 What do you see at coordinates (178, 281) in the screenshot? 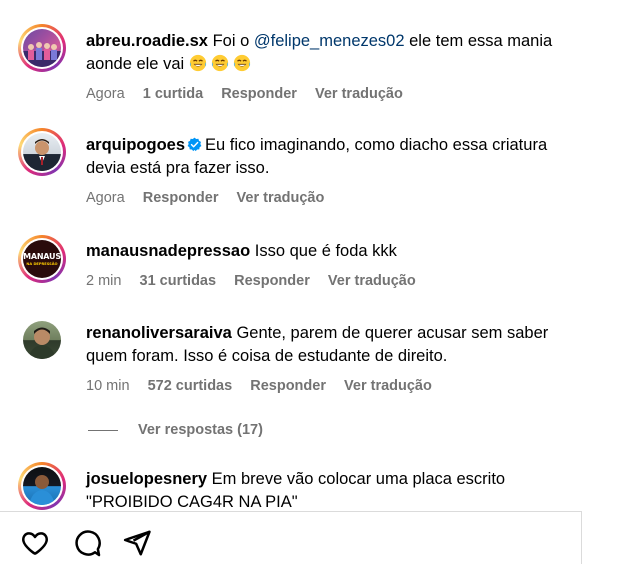
I see `likes-count: 31 curtidas` at bounding box center [178, 281].